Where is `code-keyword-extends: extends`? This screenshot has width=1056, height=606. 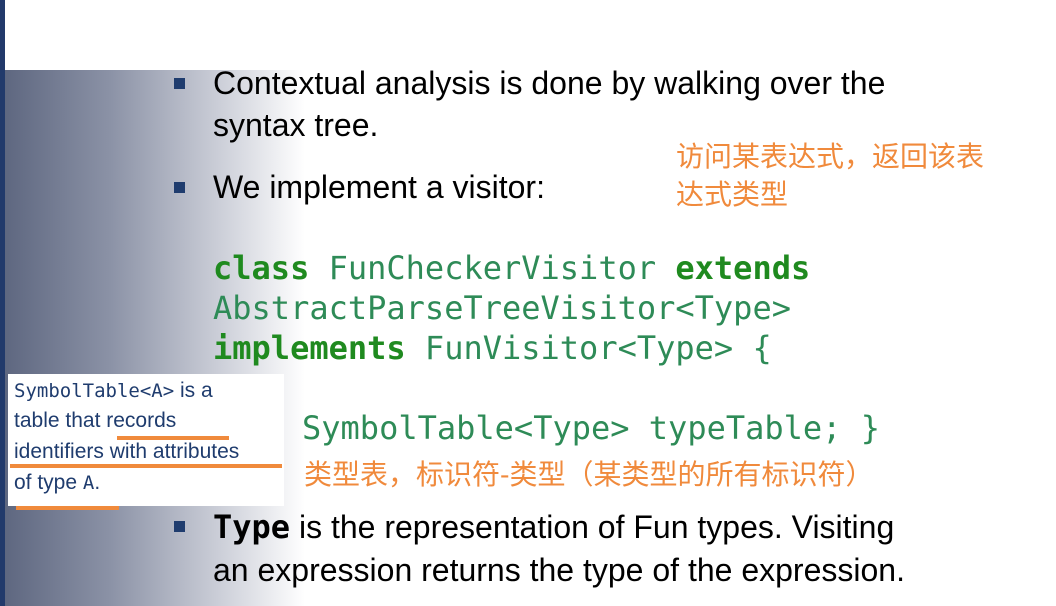
code-keyword-extends: extends is located at coordinates (743, 268).